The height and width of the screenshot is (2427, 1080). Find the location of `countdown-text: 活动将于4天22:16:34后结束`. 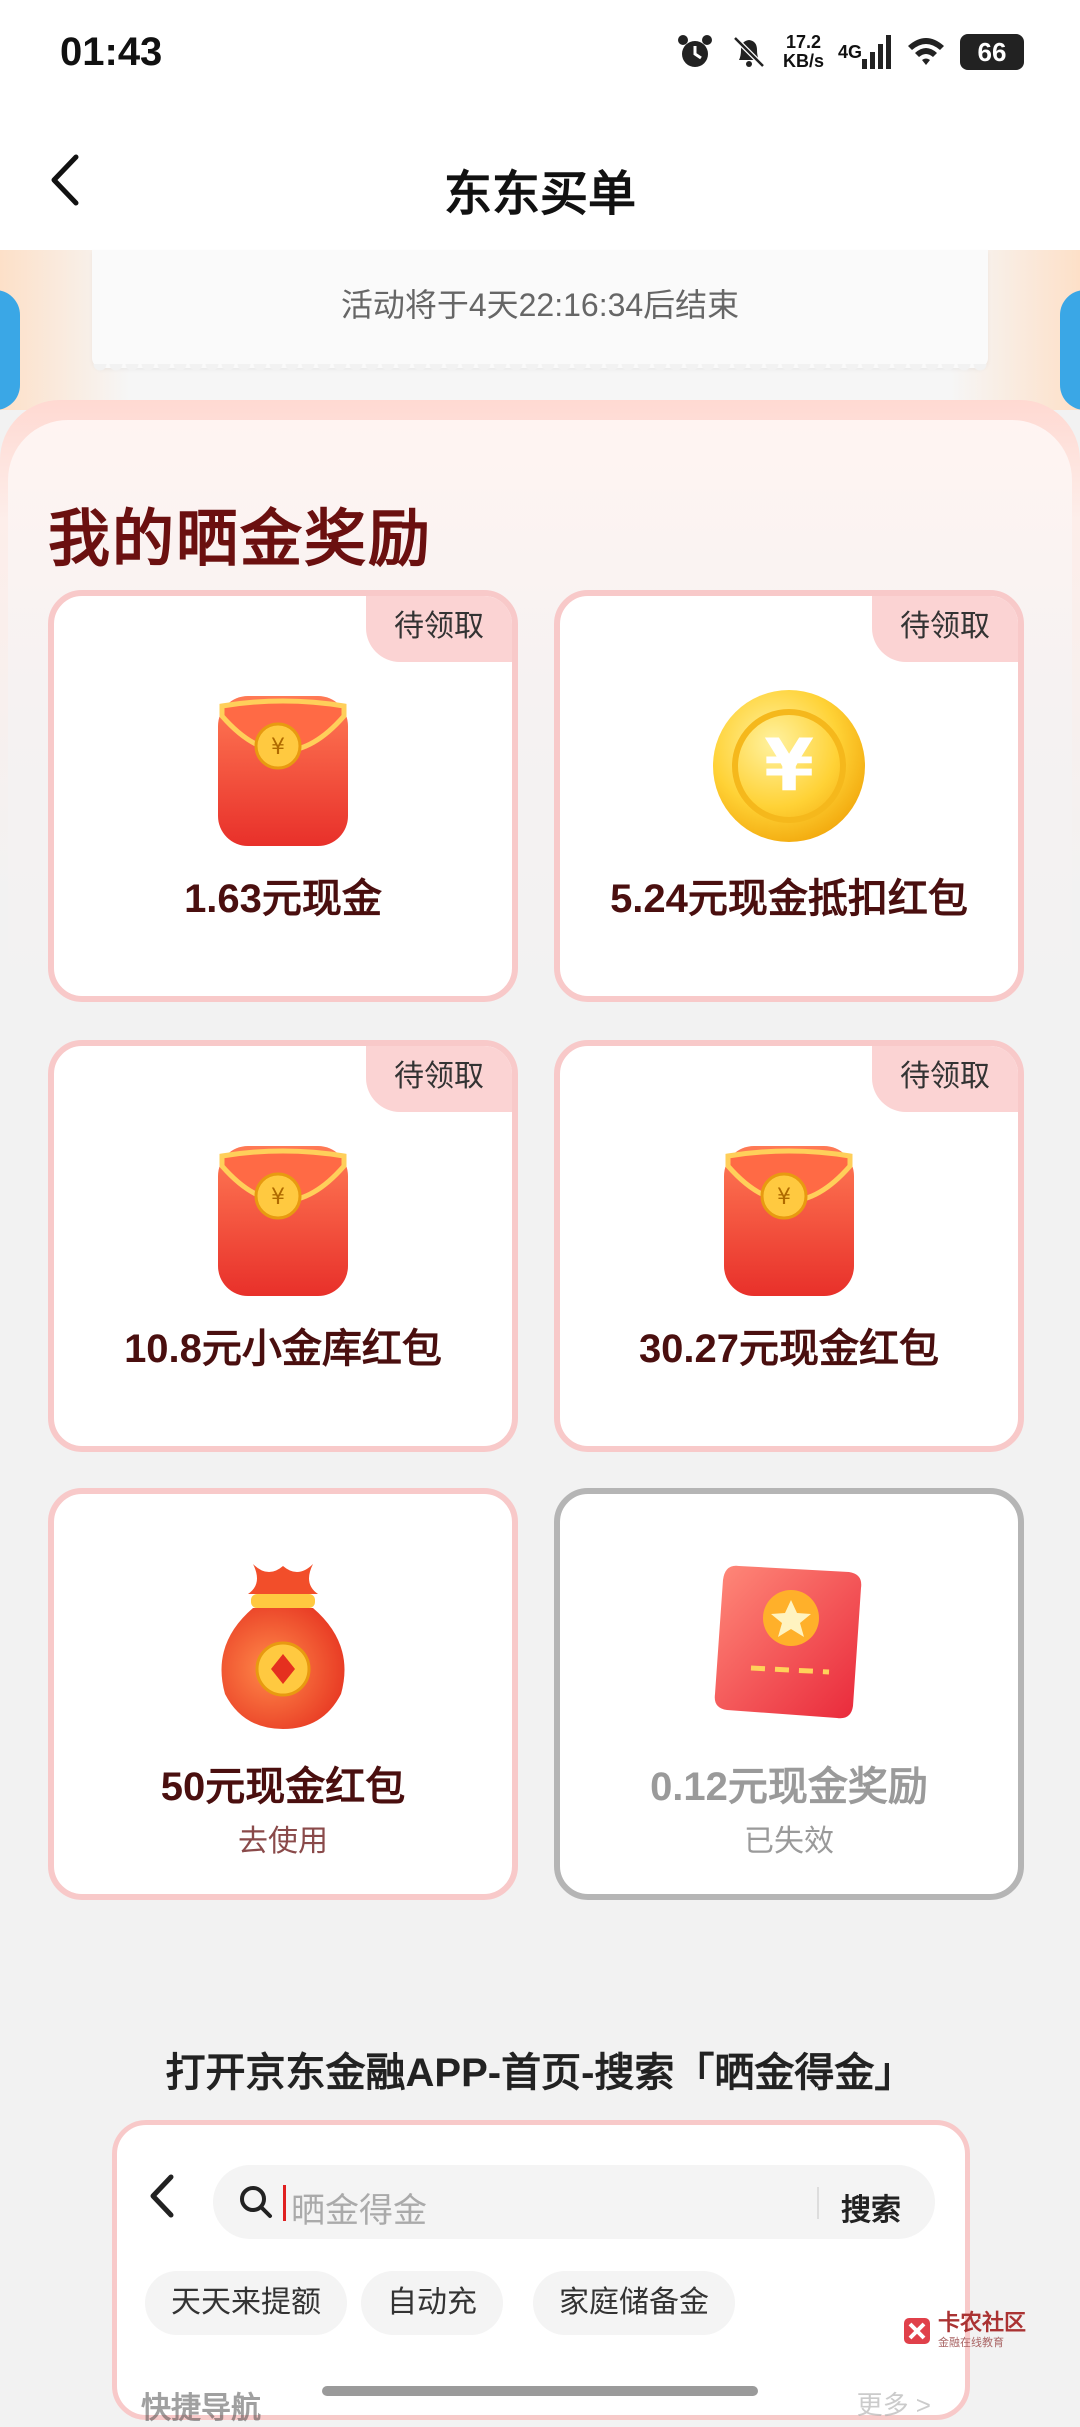

countdown-text: 活动将于4天22:16:34后结束 is located at coordinates (540, 305).